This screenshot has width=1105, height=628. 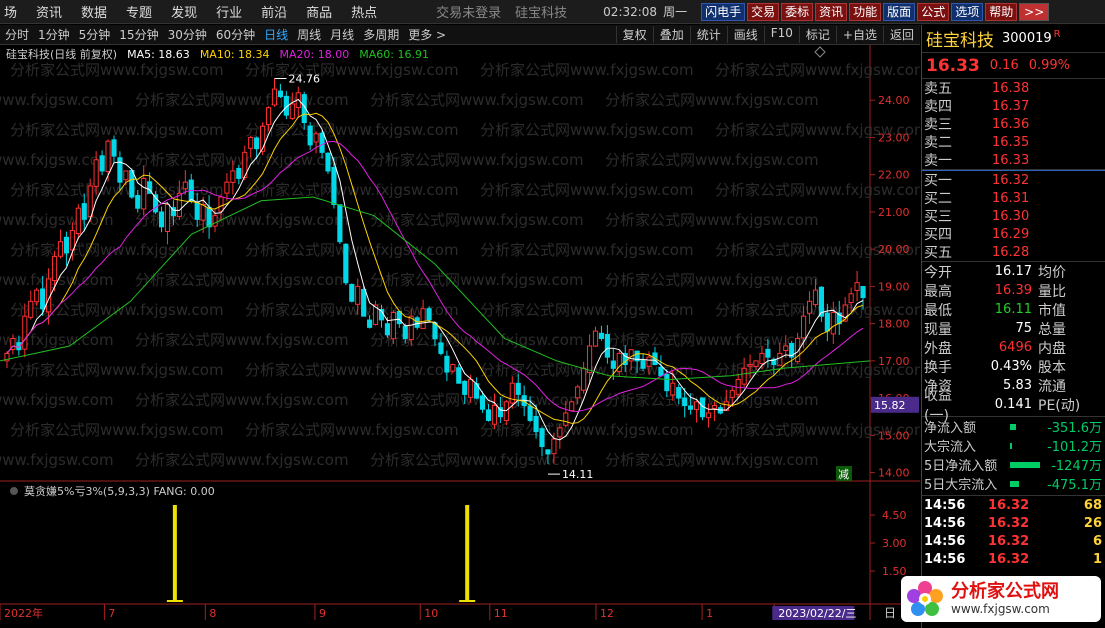 What do you see at coordinates (967, 11) in the screenshot?
I see `tool-button-7: 选项` at bounding box center [967, 11].